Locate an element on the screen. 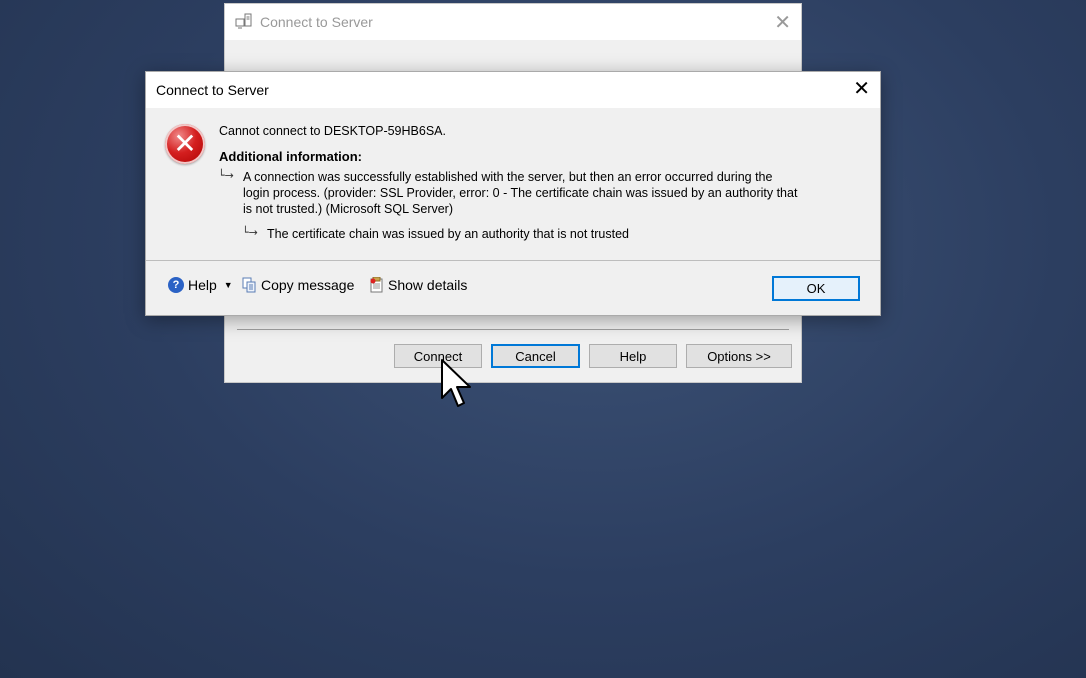 This screenshot has height=678, width=1086. ok-button: OK is located at coordinates (816, 288).